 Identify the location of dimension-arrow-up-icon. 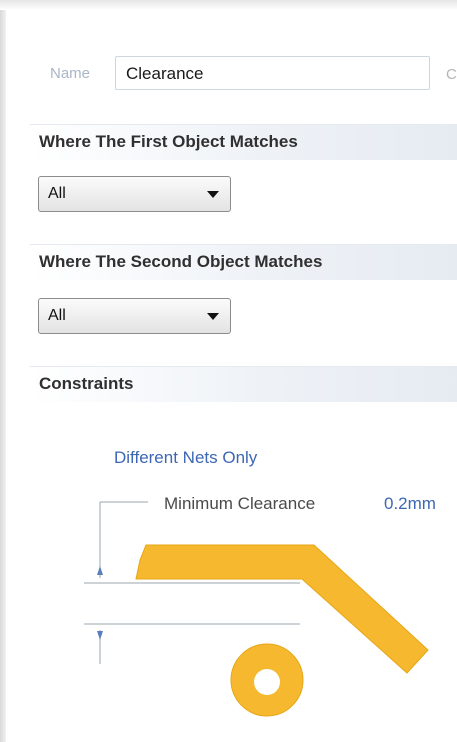
(100, 570).